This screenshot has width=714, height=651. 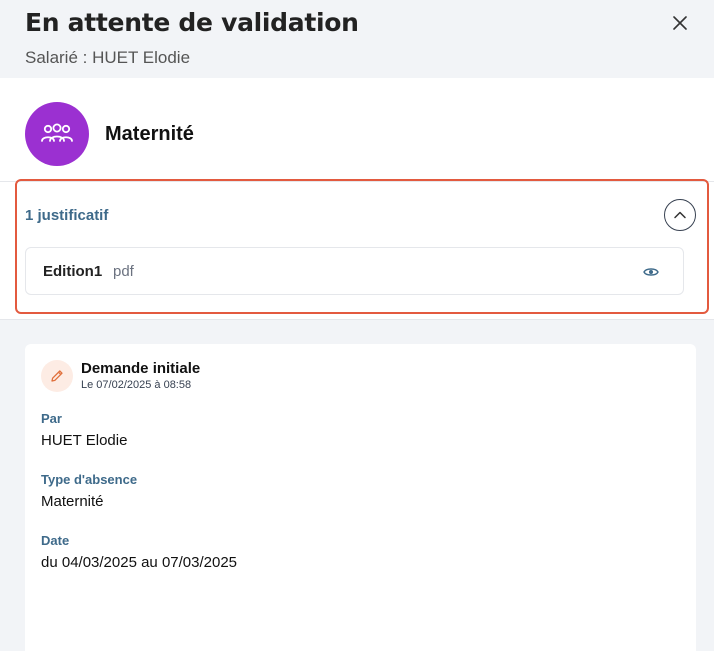 What do you see at coordinates (73, 271) in the screenshot?
I see `file-name: Edition1` at bounding box center [73, 271].